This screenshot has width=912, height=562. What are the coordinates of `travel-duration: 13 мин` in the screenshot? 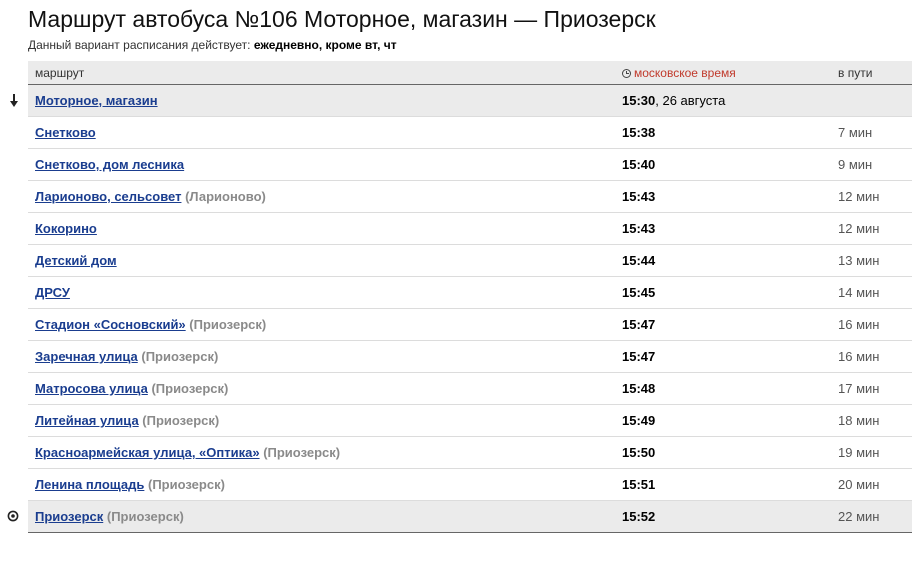 It's located at (859, 260).